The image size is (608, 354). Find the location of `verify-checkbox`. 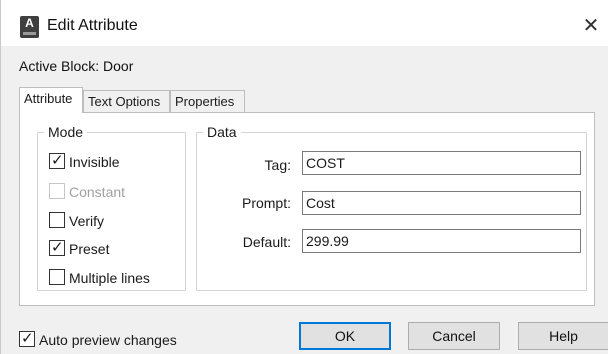

verify-checkbox is located at coordinates (57, 220).